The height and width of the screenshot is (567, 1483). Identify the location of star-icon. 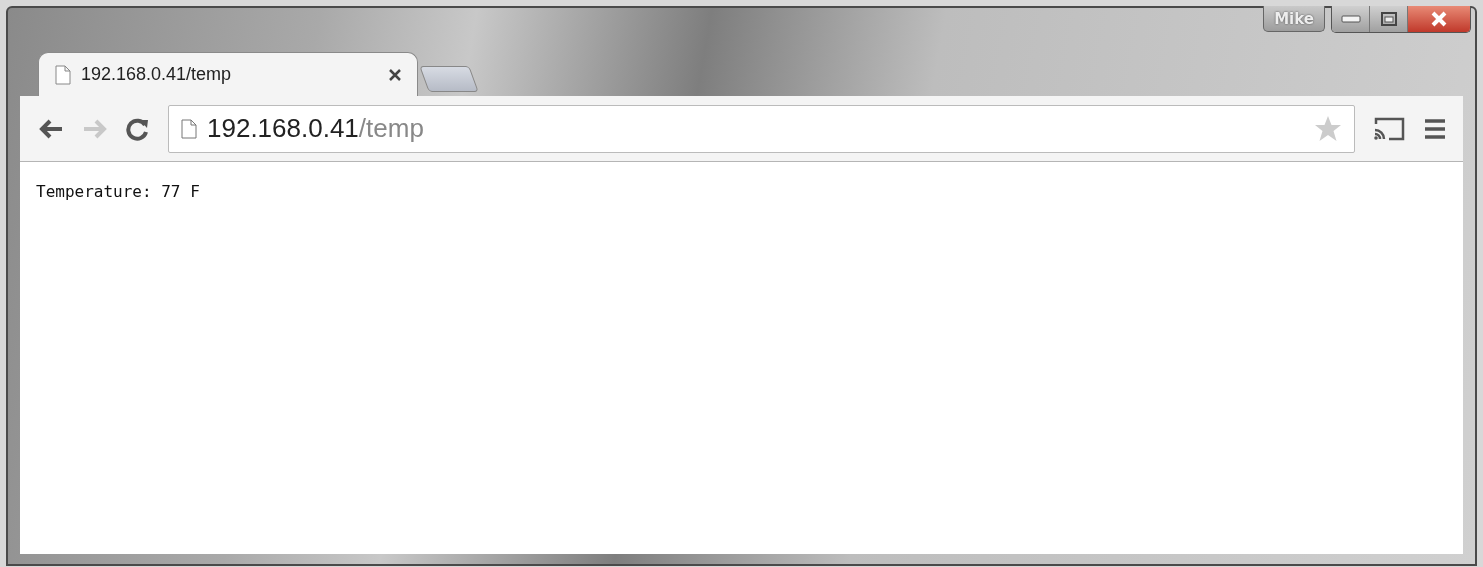
(1328, 128).